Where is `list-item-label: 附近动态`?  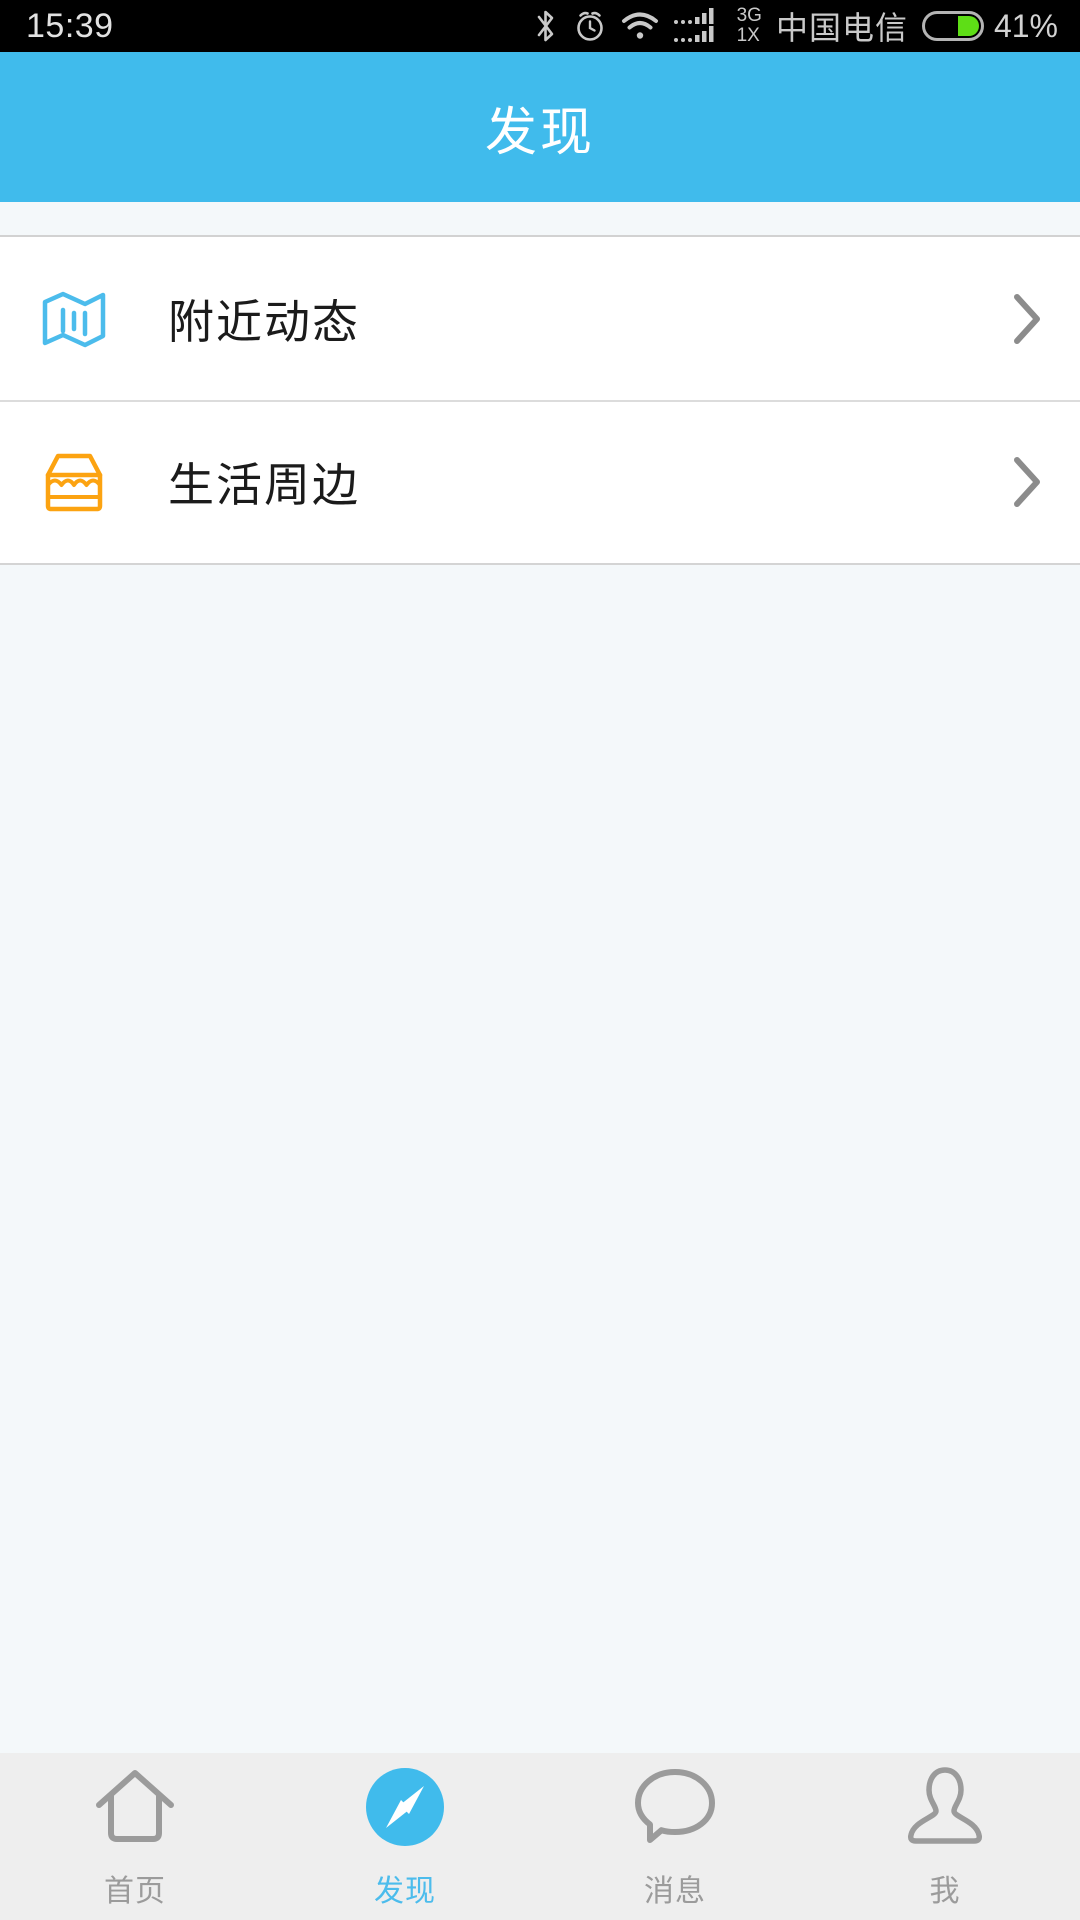
list-item-label: 附近动态 is located at coordinates (264, 321).